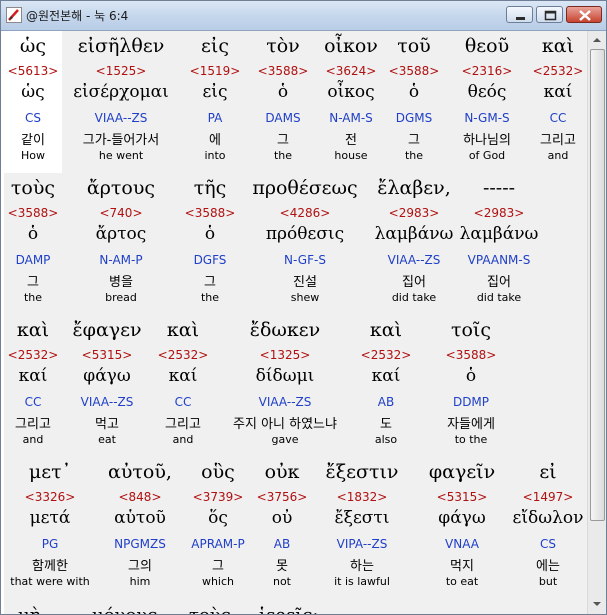 The width and height of the screenshot is (607, 615). Describe the element at coordinates (414, 282) in the screenshot. I see `korean-gloss: 집어` at that location.